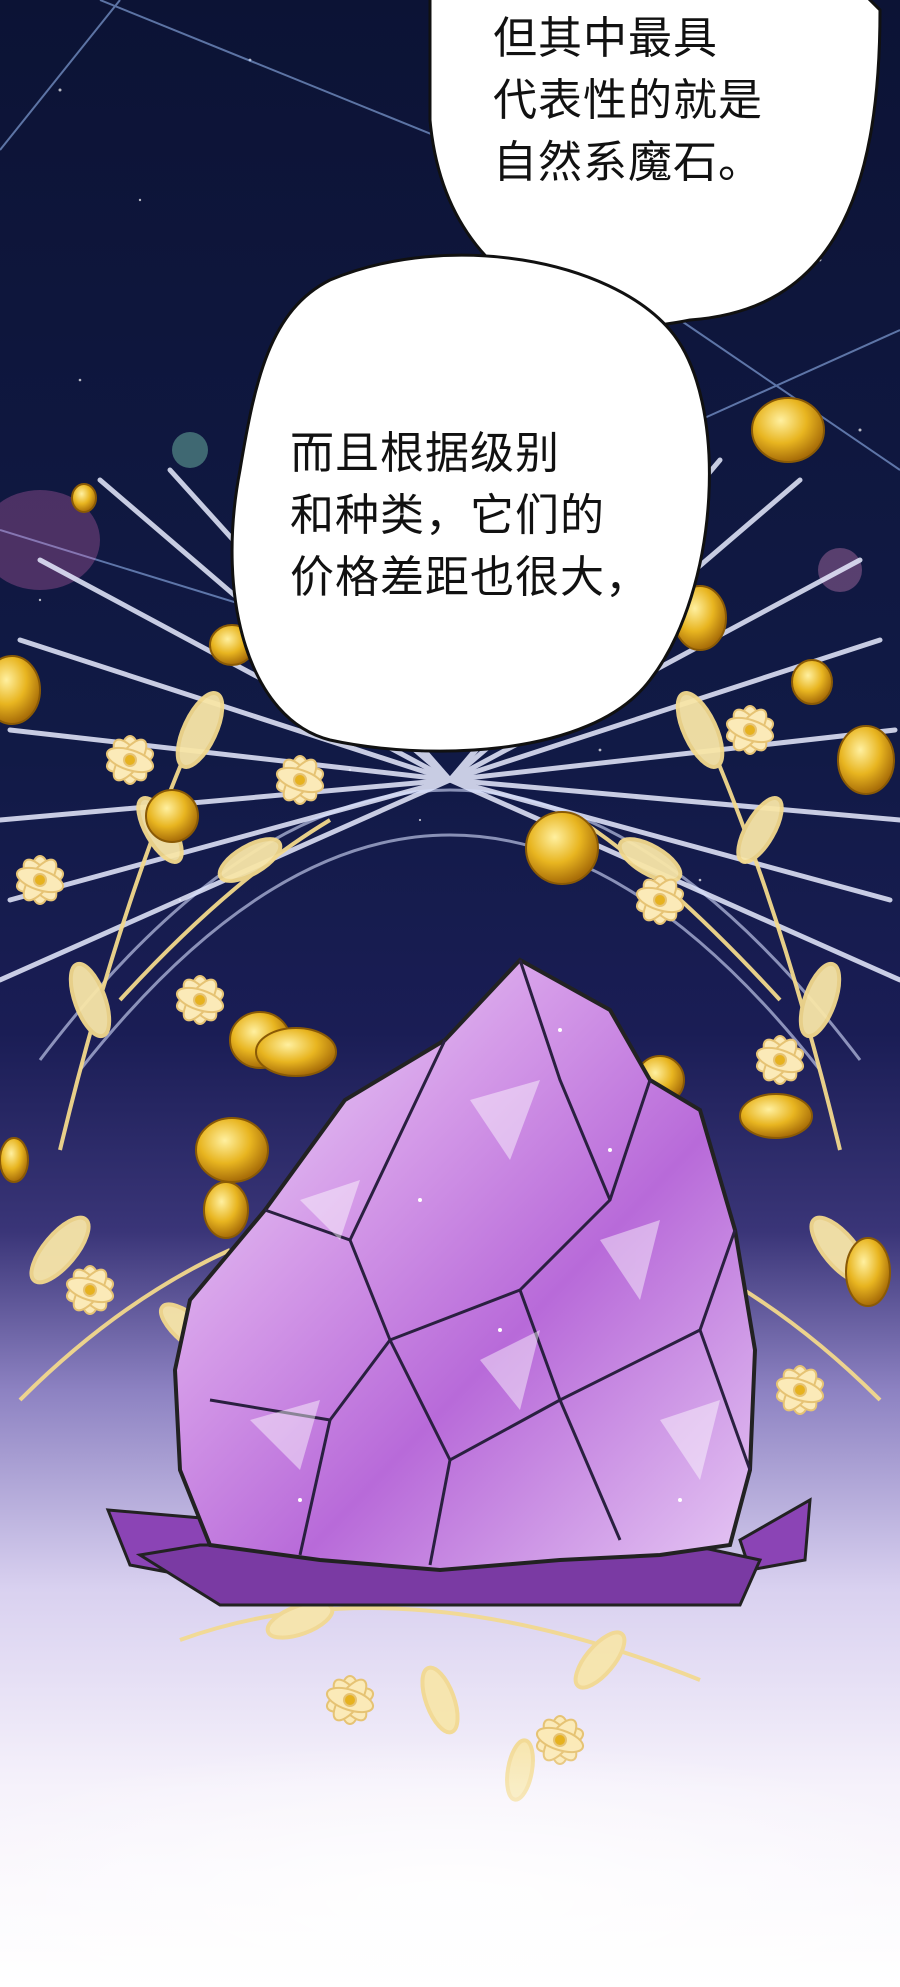 This screenshot has height=1987, width=900. I want to click on mist, so click(450, 1863).